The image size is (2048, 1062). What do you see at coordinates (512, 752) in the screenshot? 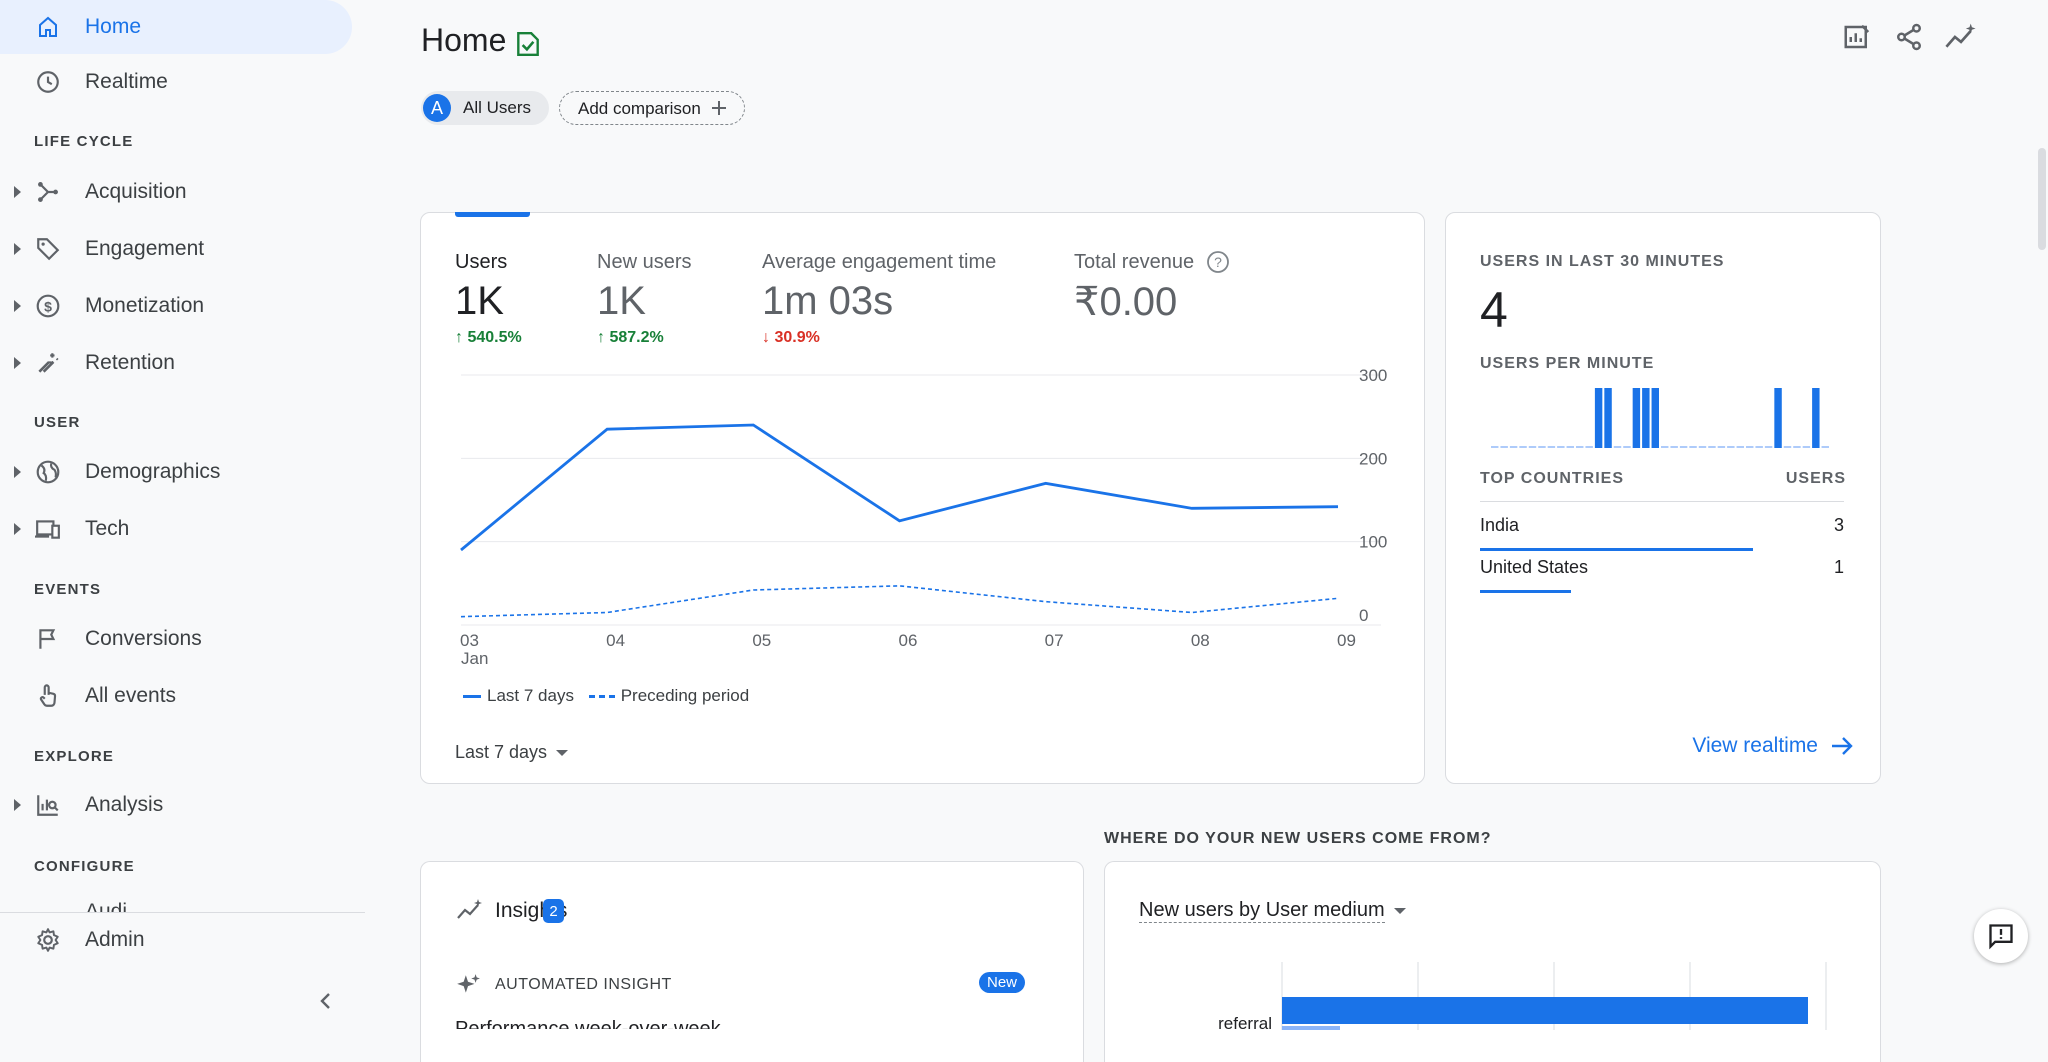
I see `date-range-dropdown: Last 7 days` at bounding box center [512, 752].